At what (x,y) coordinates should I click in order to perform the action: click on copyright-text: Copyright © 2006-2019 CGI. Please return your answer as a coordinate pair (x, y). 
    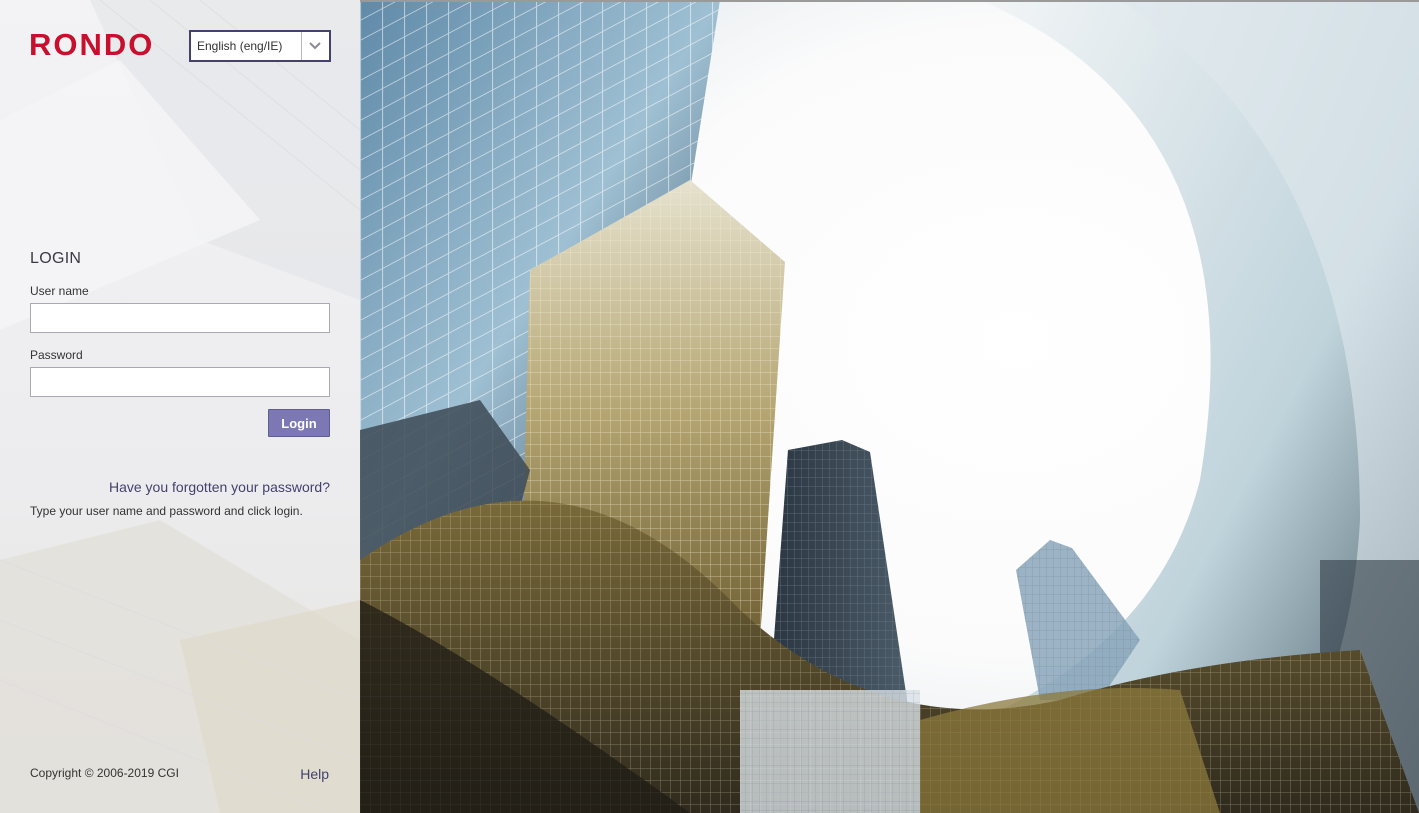
    Looking at the image, I should click on (104, 773).